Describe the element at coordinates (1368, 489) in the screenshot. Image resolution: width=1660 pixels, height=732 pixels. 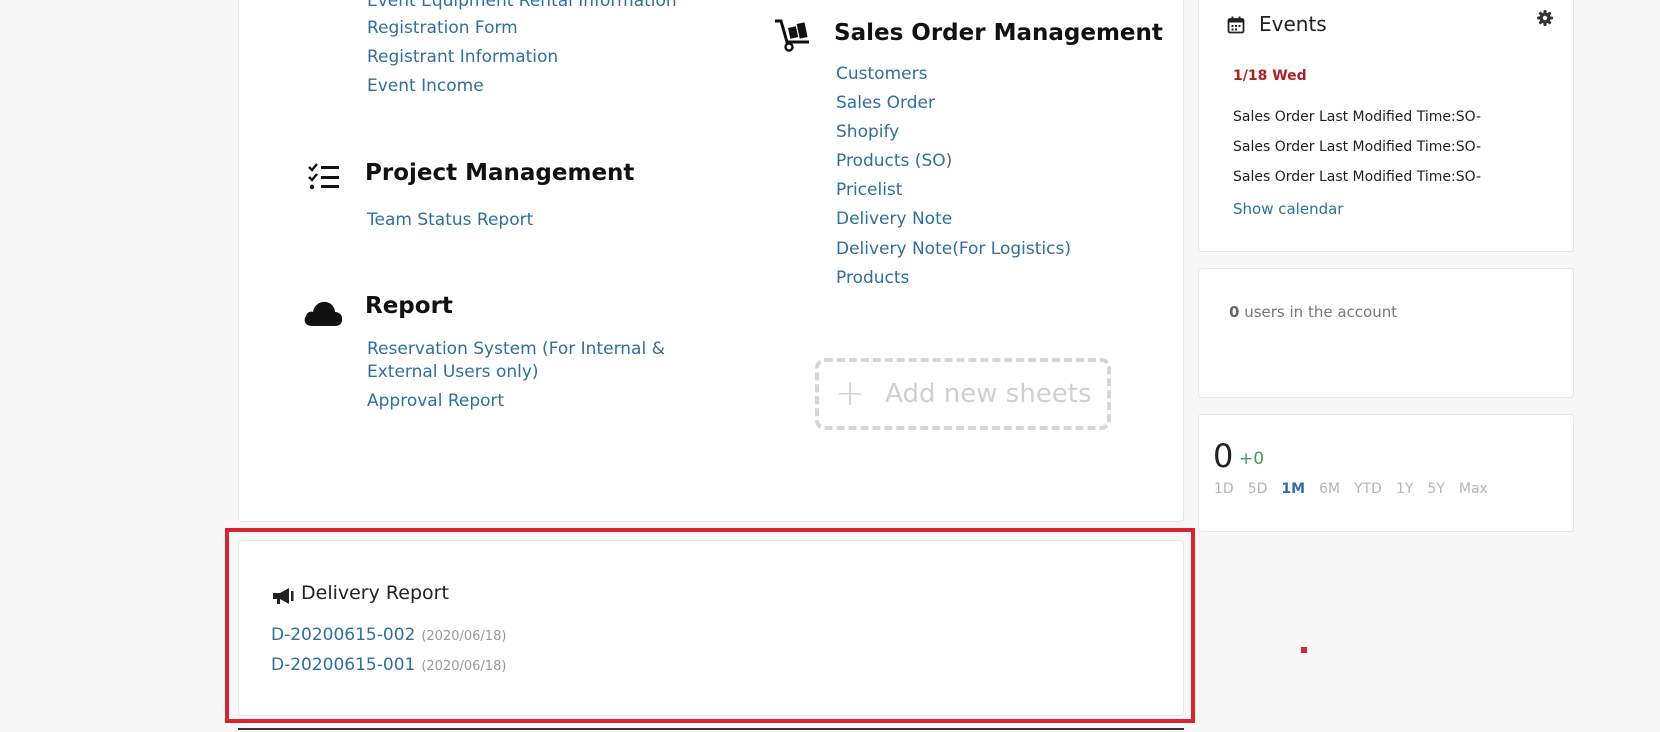
I see `range-ytd: YTD` at that location.